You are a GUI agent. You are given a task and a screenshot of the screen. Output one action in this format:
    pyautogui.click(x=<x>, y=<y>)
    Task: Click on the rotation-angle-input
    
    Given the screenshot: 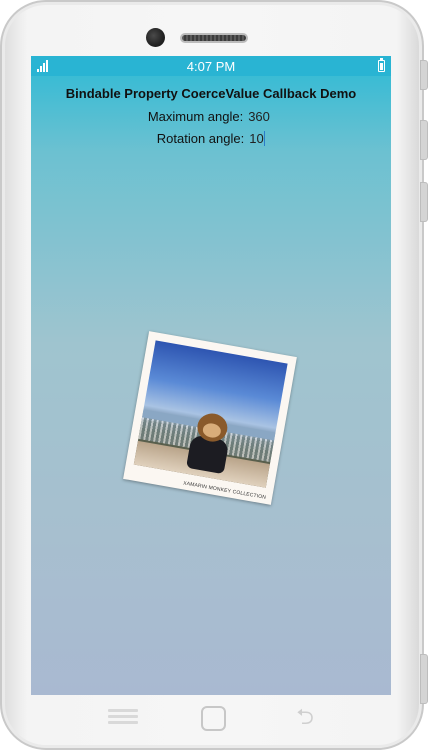 What is the action you would take?
    pyautogui.click(x=257, y=138)
    